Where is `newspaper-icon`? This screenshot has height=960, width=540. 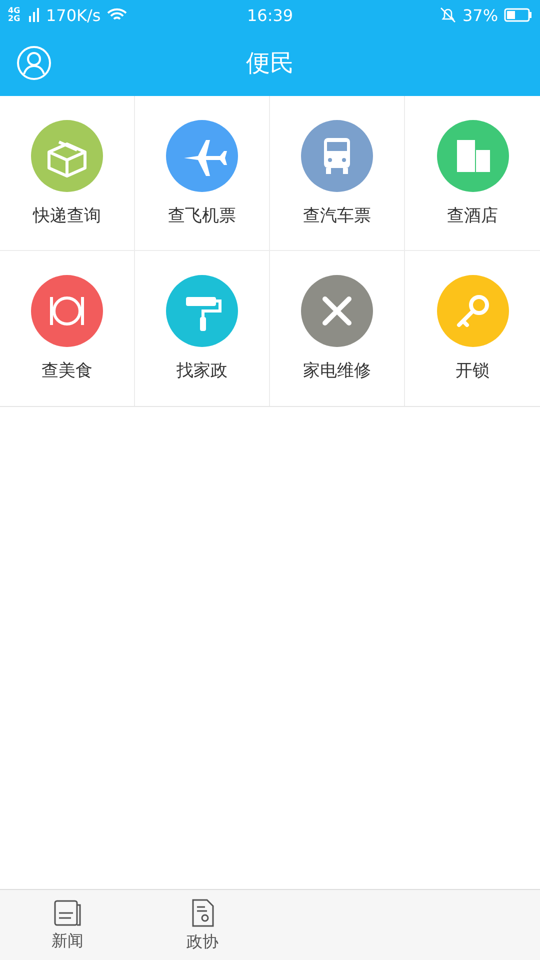 newspaper-icon is located at coordinates (67, 912).